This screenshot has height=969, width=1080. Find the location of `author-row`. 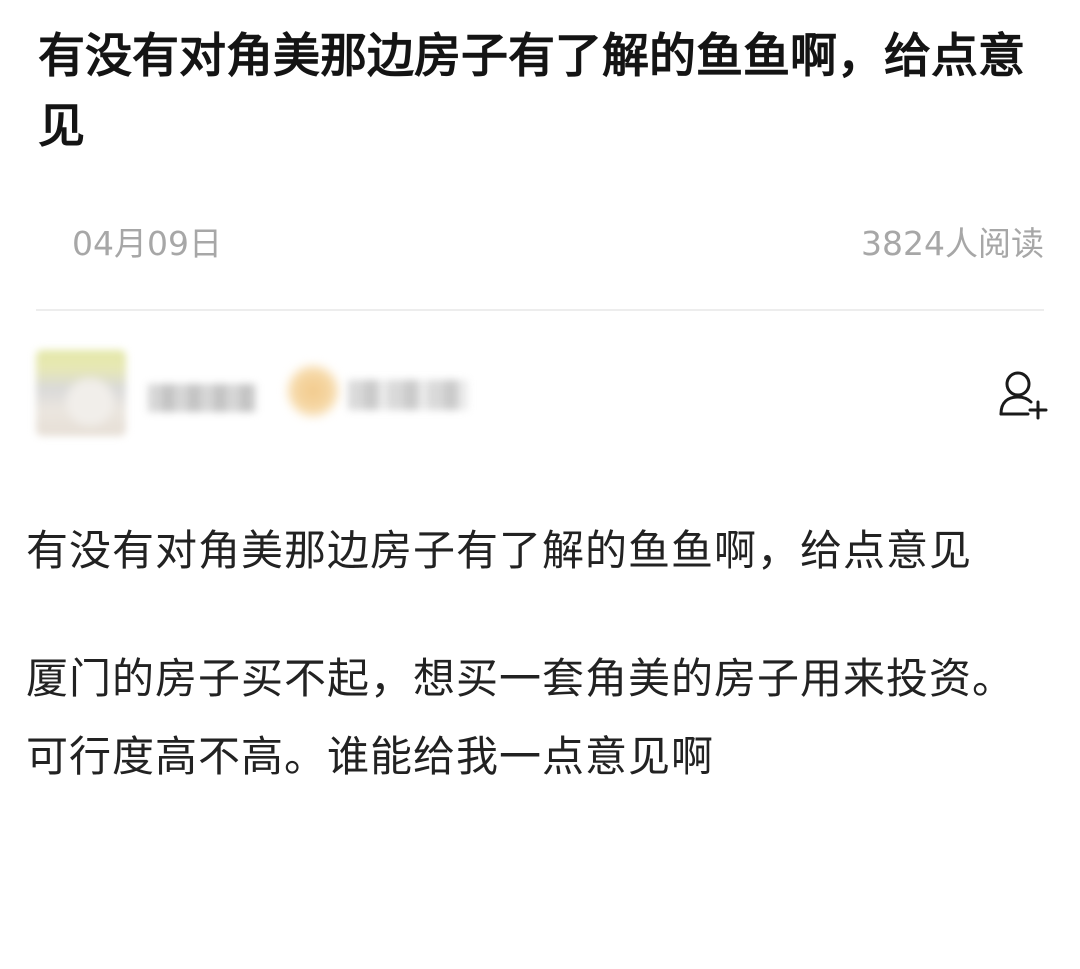

author-row is located at coordinates (540, 395).